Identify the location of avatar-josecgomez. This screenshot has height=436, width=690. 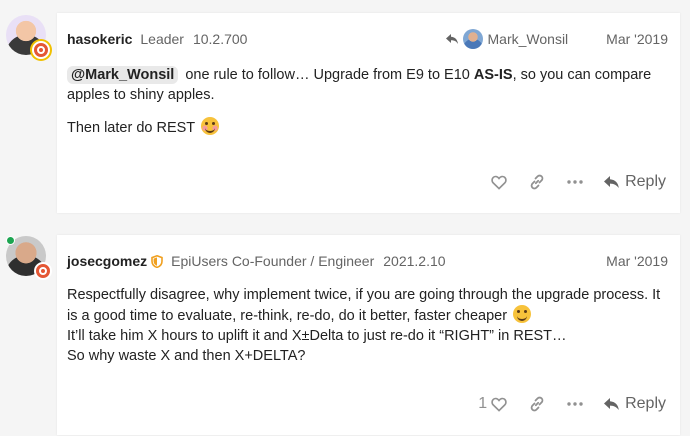
(29, 258).